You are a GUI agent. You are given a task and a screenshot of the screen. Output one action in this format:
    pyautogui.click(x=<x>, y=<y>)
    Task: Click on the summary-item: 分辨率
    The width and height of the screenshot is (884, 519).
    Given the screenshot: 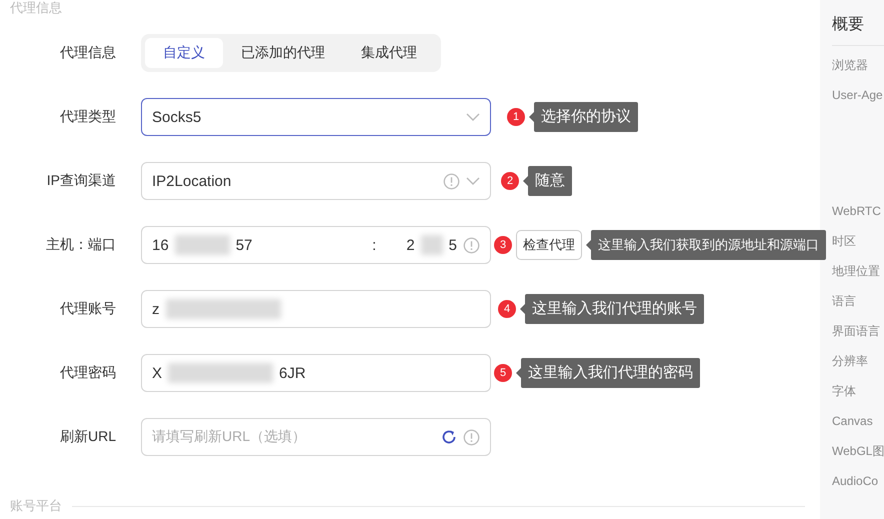 What is the action you would take?
    pyautogui.click(x=850, y=361)
    